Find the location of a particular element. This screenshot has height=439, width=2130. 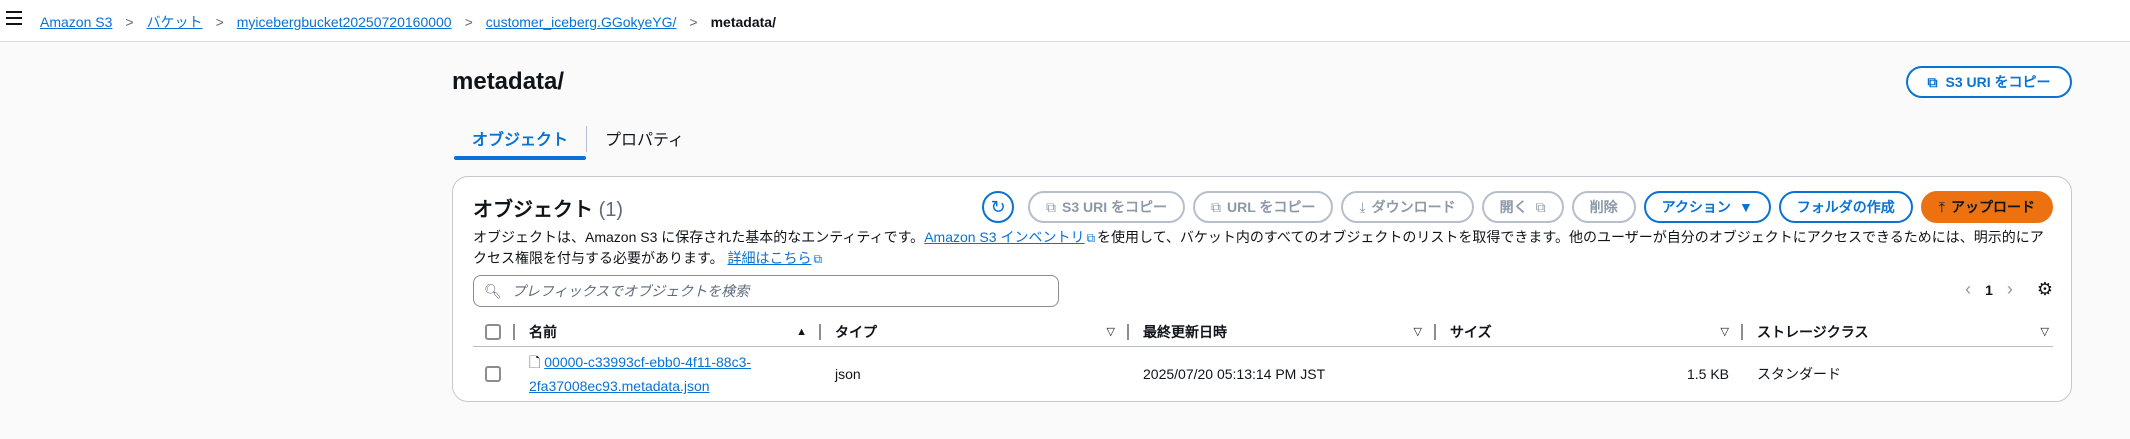

table-header: 名前 ▲ タイプ ▽ 最終更新日時 ▽ サイズ ▽ ストレージクラス ▽ is located at coordinates (1263, 332).